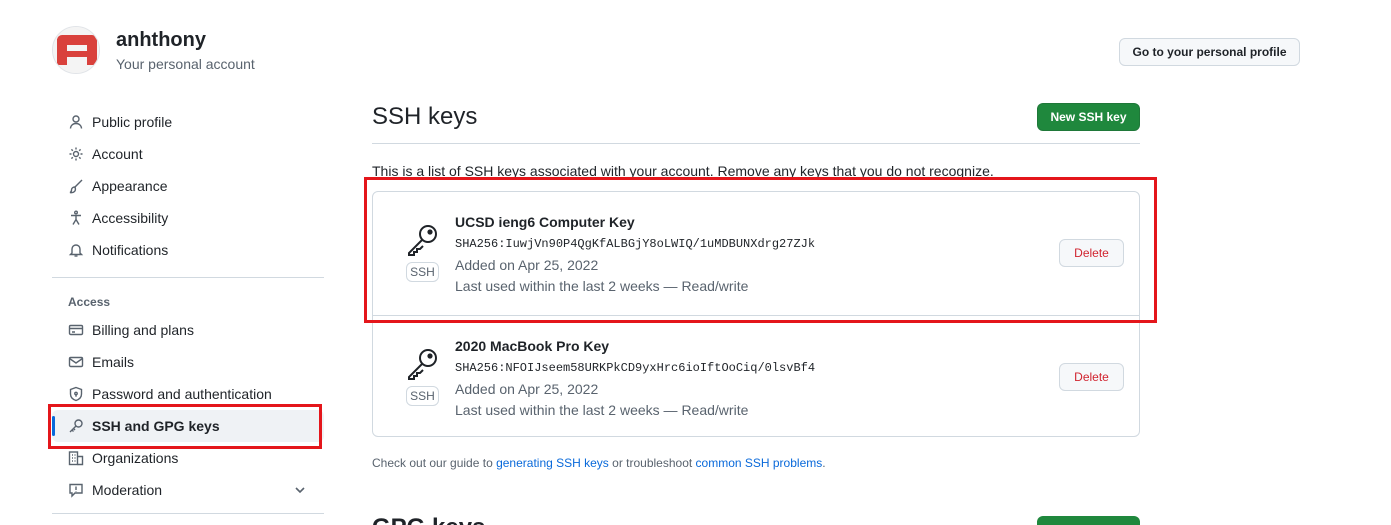 This screenshot has width=1391, height=525. What do you see at coordinates (76, 154) in the screenshot?
I see `gear-icon` at bounding box center [76, 154].